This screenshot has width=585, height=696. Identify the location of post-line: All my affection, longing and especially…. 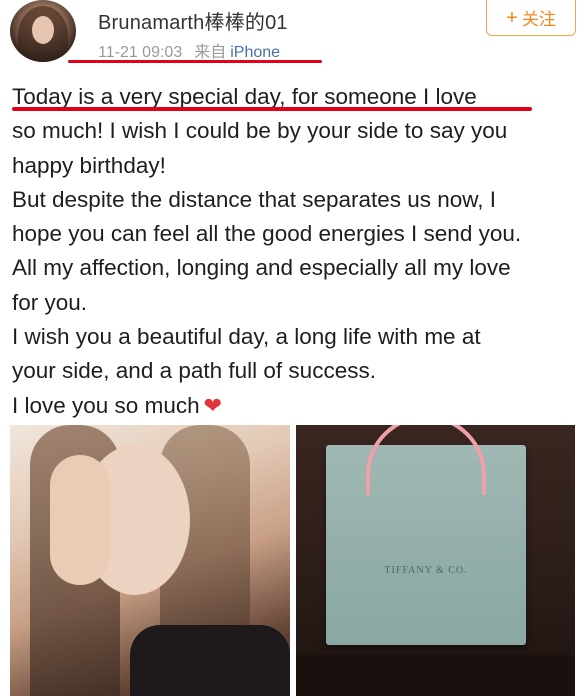
(261, 268).